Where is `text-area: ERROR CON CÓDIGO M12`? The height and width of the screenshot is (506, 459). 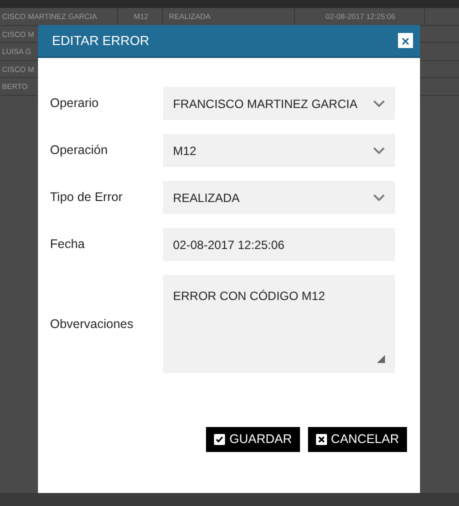
text-area: ERROR CON CÓDIGO M12 is located at coordinates (279, 324).